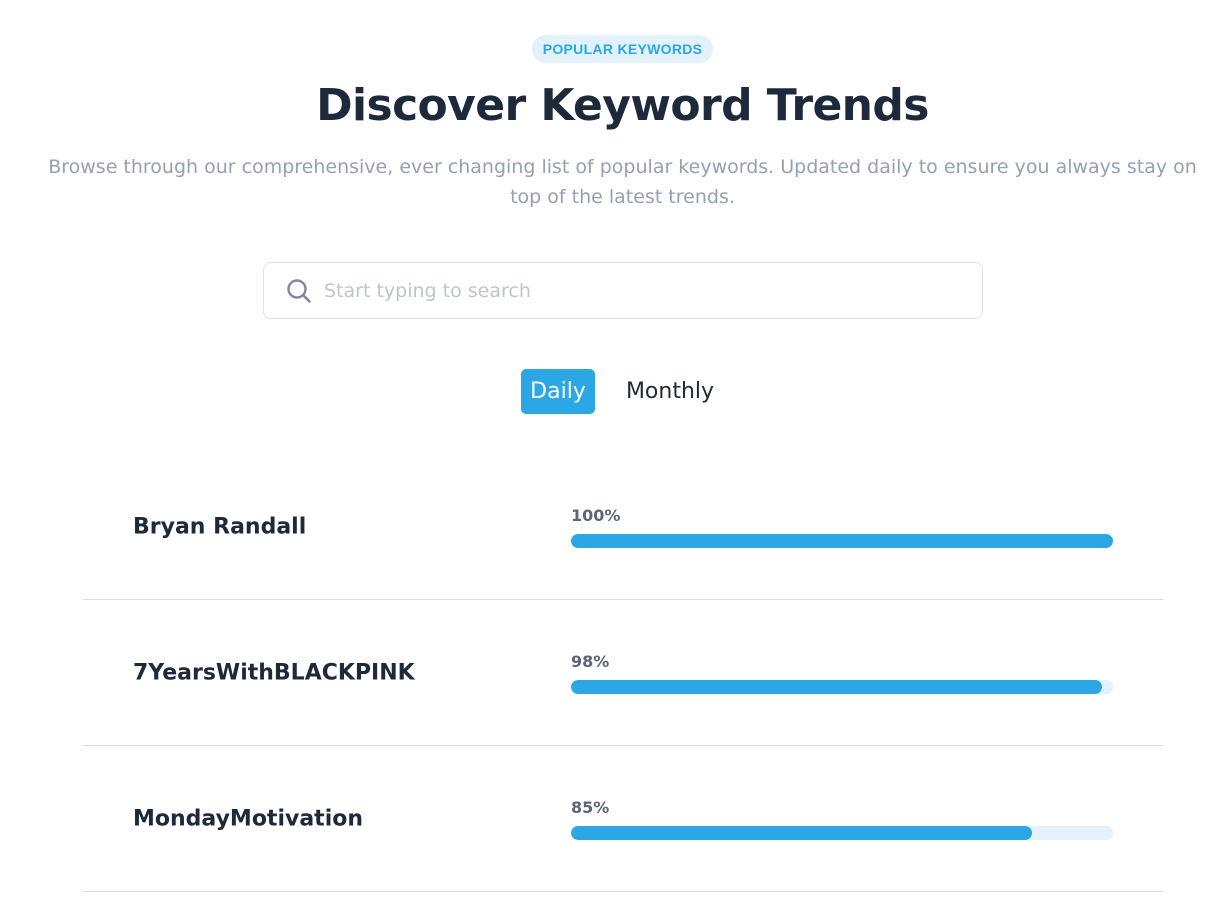 This screenshot has height=900, width=1227. Describe the element at coordinates (274, 672) in the screenshot. I see `keyword-name: 7YearsWithBLACKPINK` at that location.